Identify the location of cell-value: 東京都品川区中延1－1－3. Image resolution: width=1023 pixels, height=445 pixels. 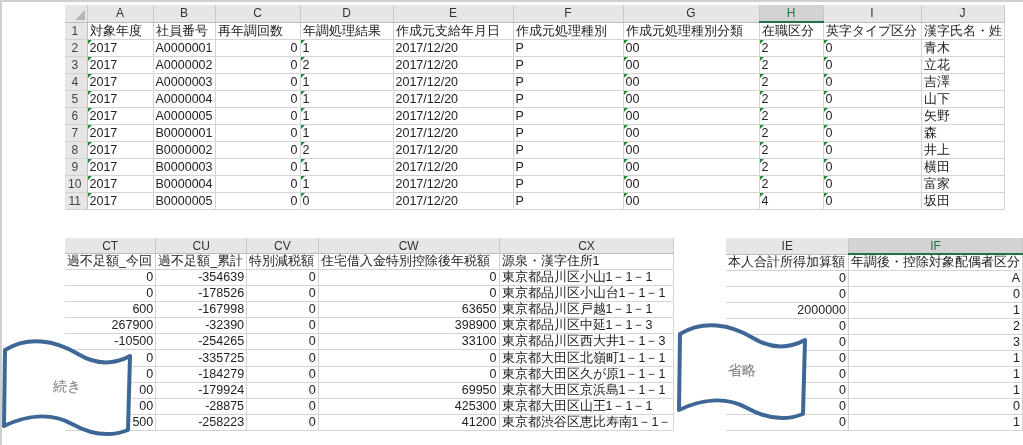
(577, 325).